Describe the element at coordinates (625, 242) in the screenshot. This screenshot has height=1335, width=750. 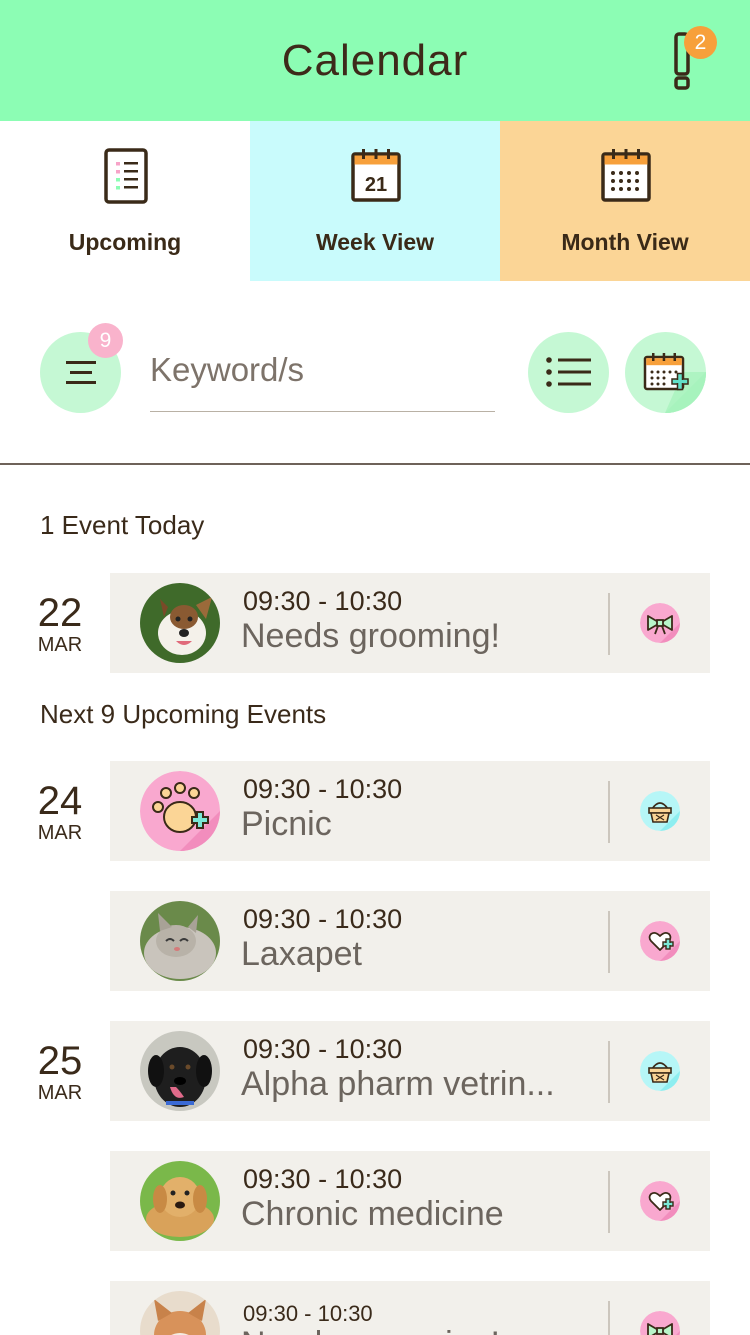
I see `tab-month-view-label: Month View` at that location.